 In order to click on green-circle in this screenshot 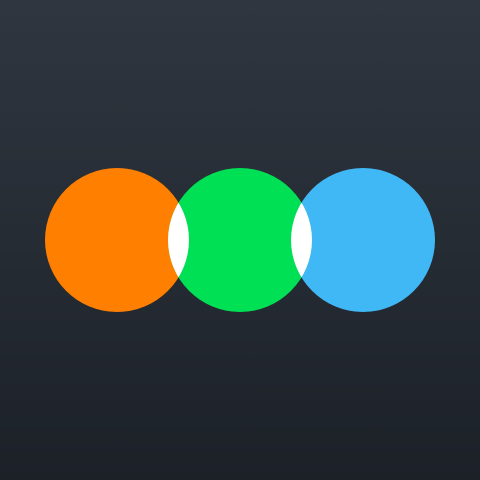, I will do `click(240, 240)`.